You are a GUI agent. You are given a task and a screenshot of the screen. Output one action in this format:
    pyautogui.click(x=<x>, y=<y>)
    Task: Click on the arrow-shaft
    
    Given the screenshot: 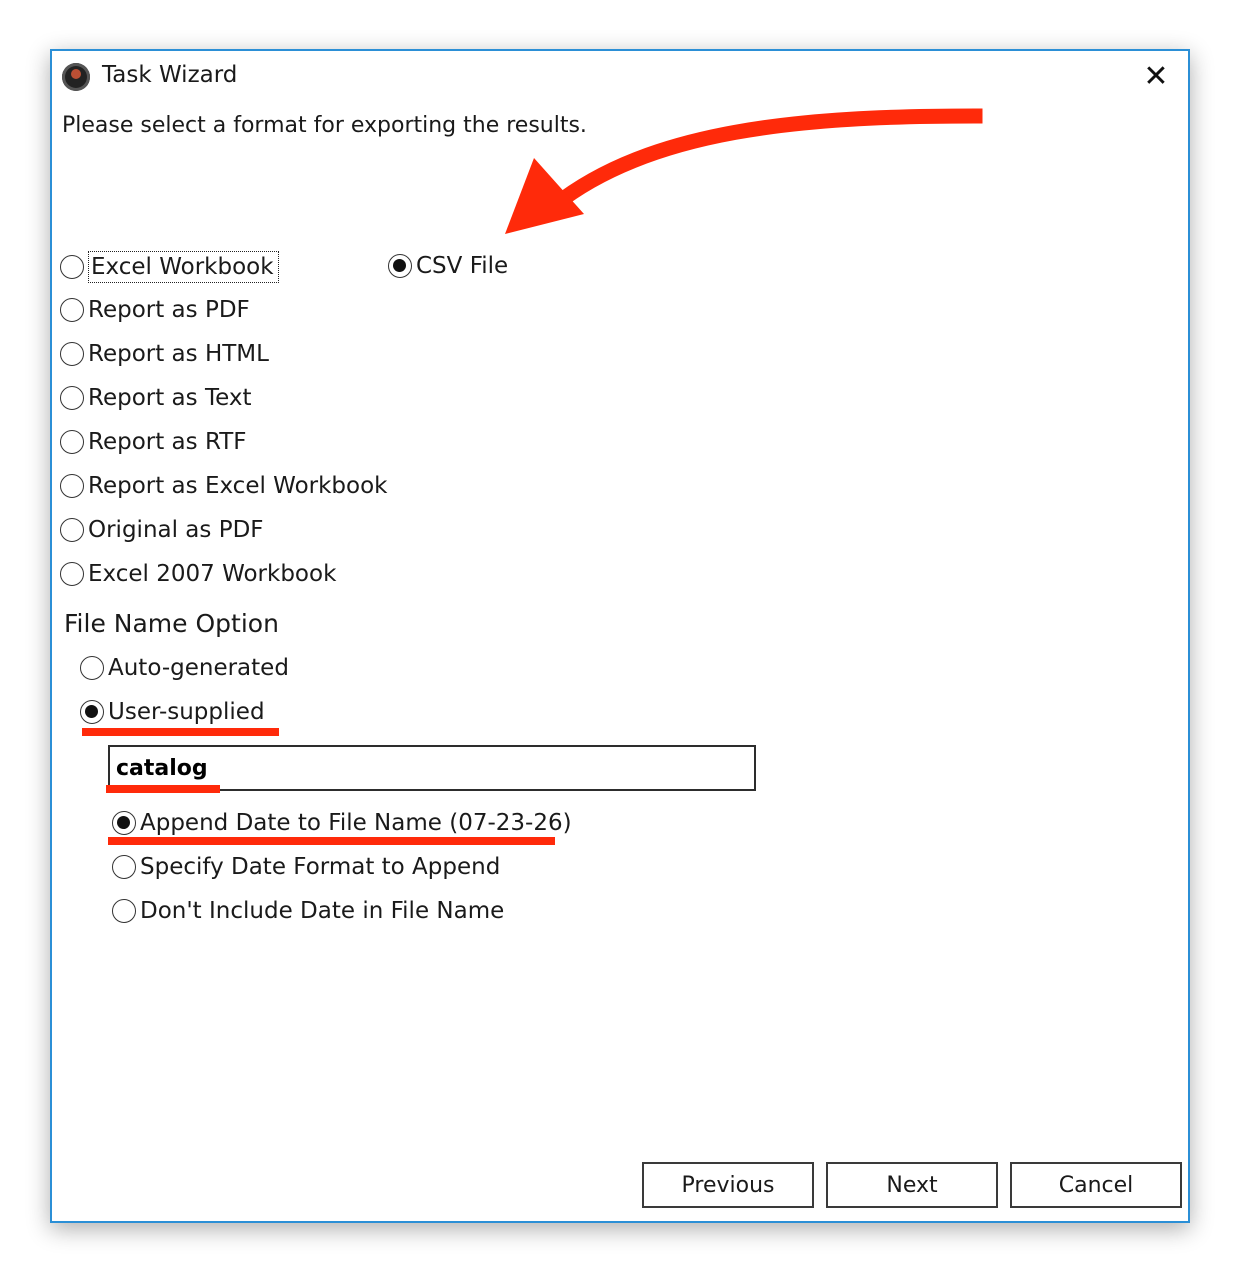 What is the action you would take?
    pyautogui.click(x=763, y=162)
    